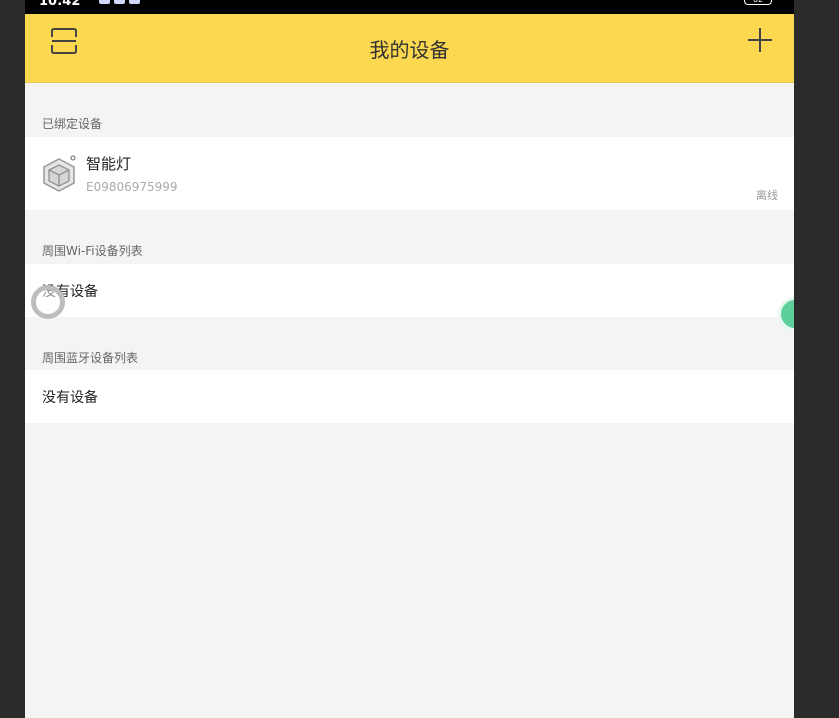 This screenshot has height=718, width=839. What do you see at coordinates (132, 187) in the screenshot?
I see `device-id: E09806975999` at bounding box center [132, 187].